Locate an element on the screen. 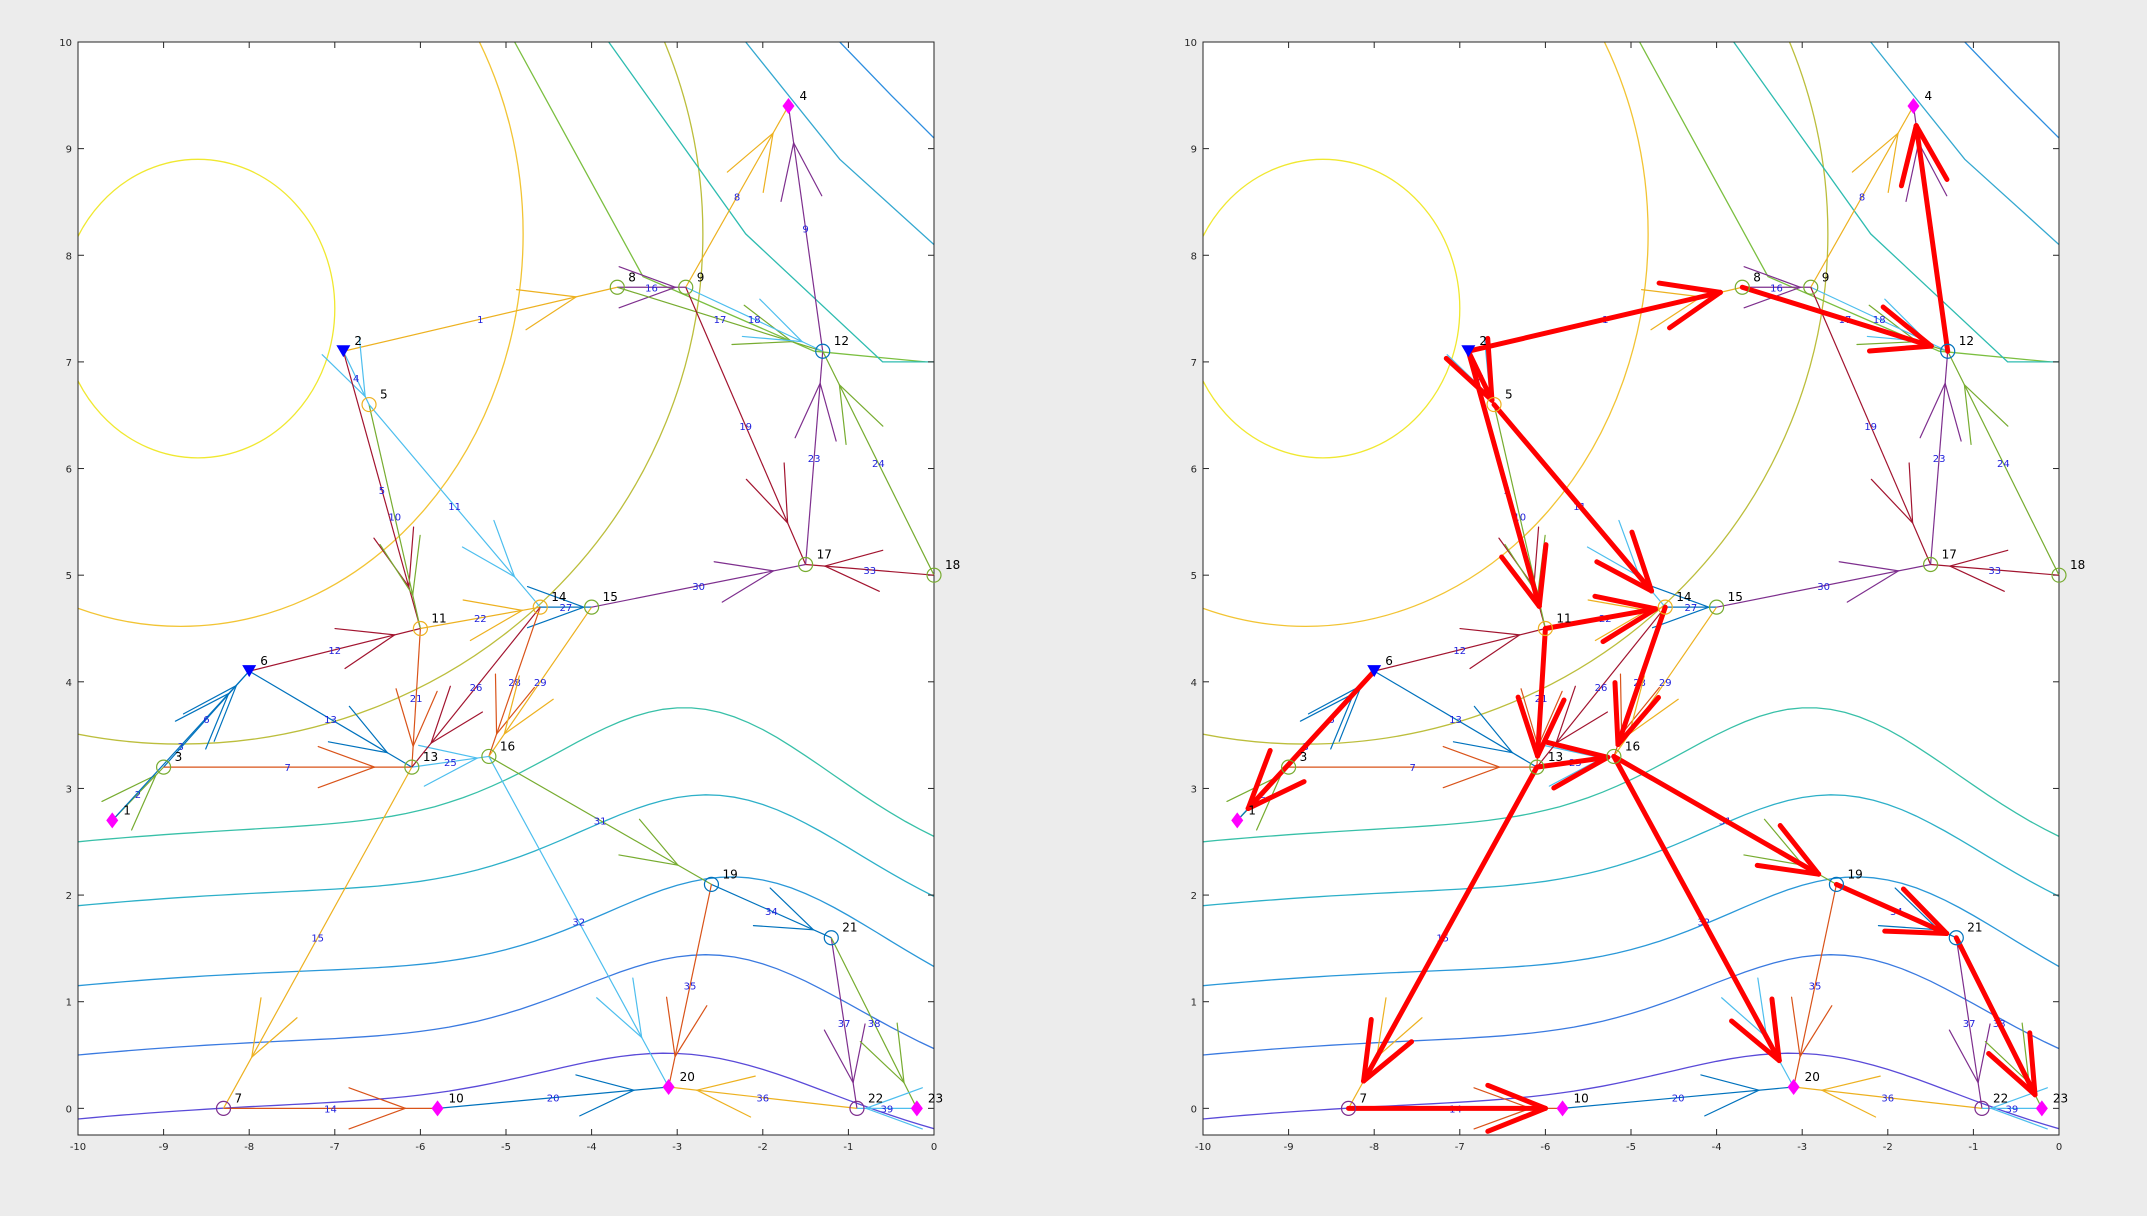 The width and height of the screenshot is (2147, 1216). edge-label: 29 is located at coordinates (540, 683).